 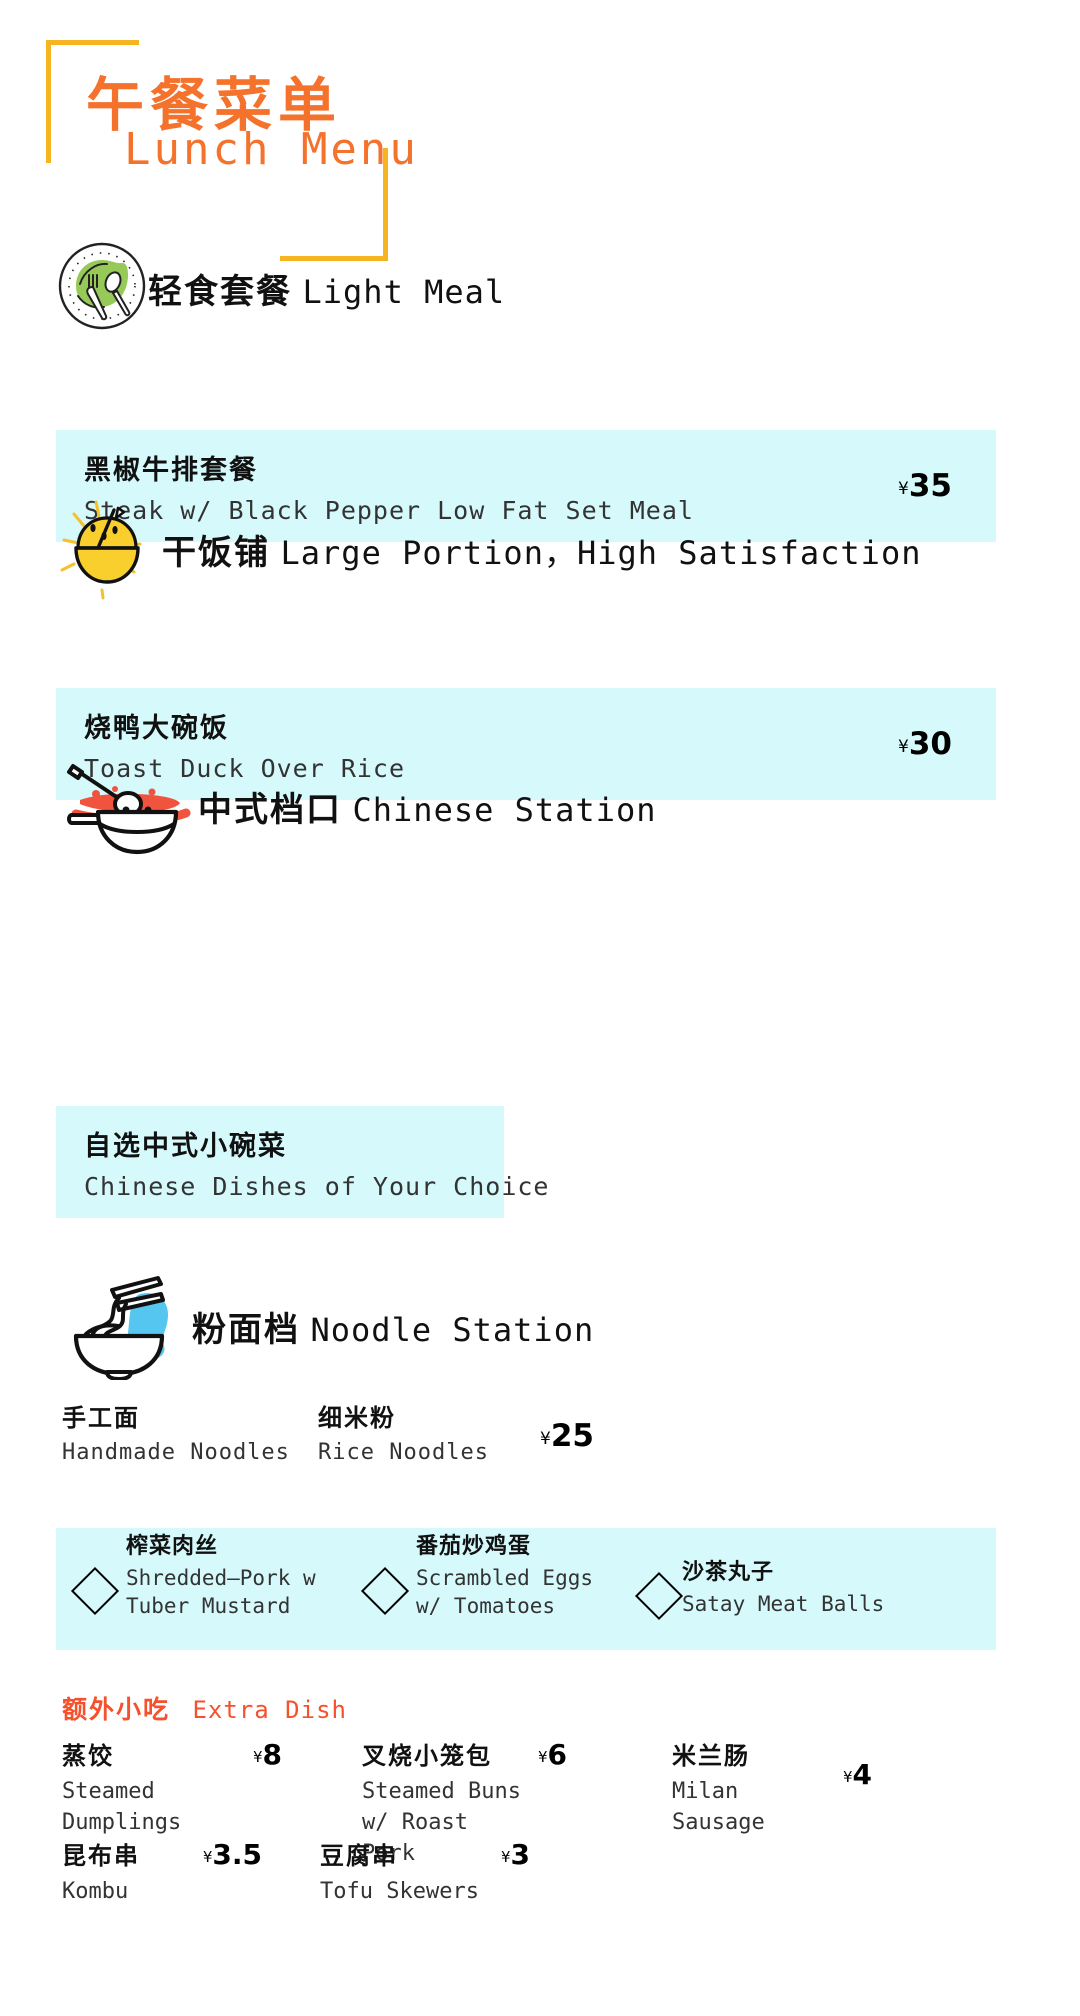 What do you see at coordinates (520, 1854) in the screenshot?
I see `price-value: 3` at bounding box center [520, 1854].